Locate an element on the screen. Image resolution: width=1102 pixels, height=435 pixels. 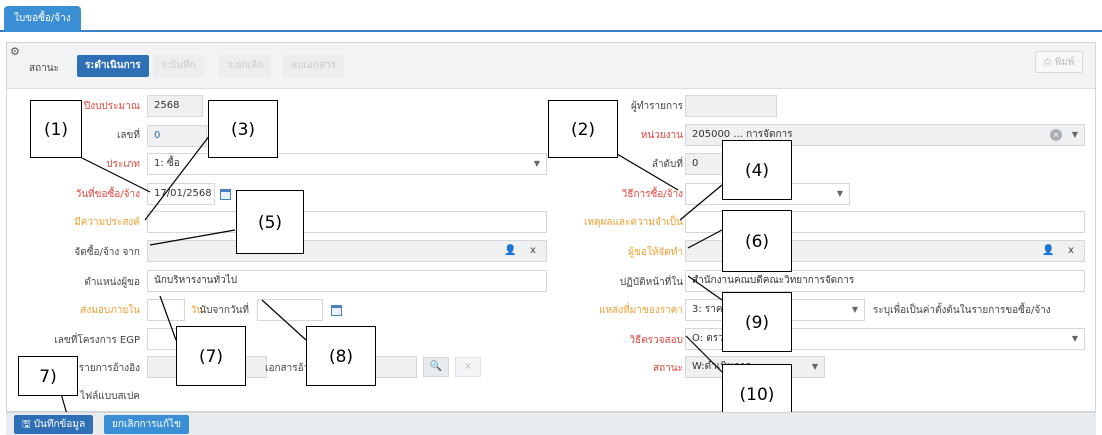
cancel-edit-button: ยกเลิกการแก้ไข is located at coordinates (146, 424).